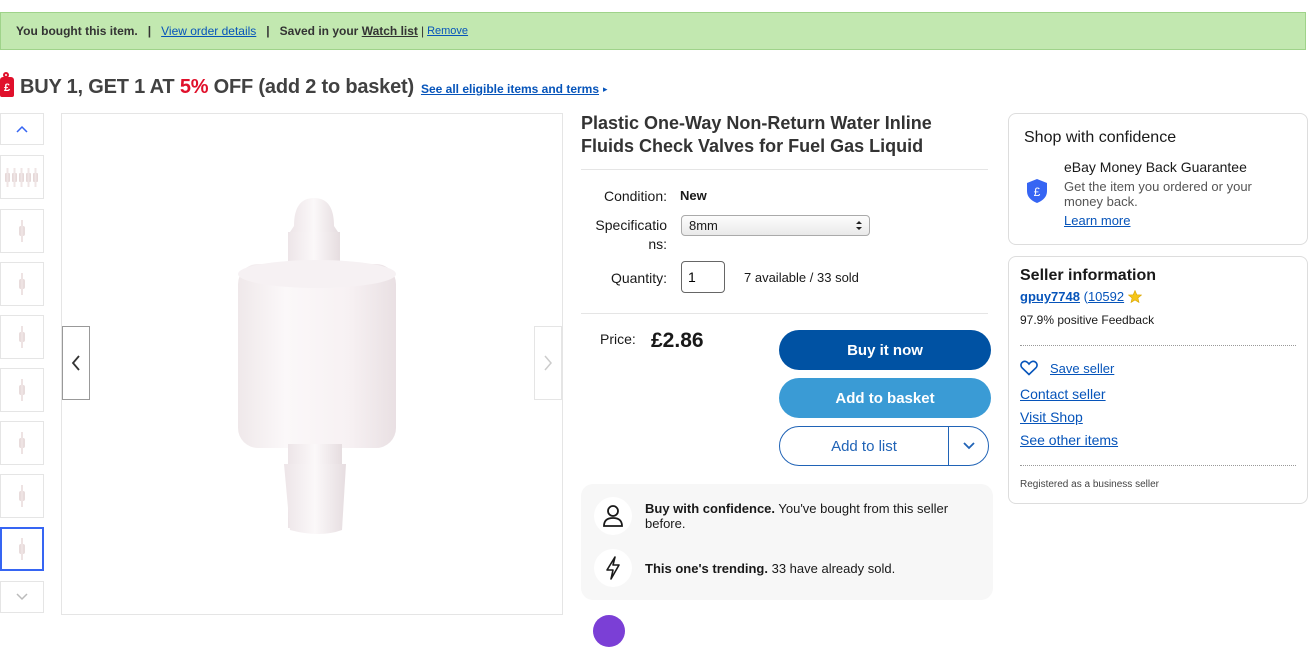 The height and width of the screenshot is (647, 1314). I want to click on thumbnail-8-selected, so click(22, 549).